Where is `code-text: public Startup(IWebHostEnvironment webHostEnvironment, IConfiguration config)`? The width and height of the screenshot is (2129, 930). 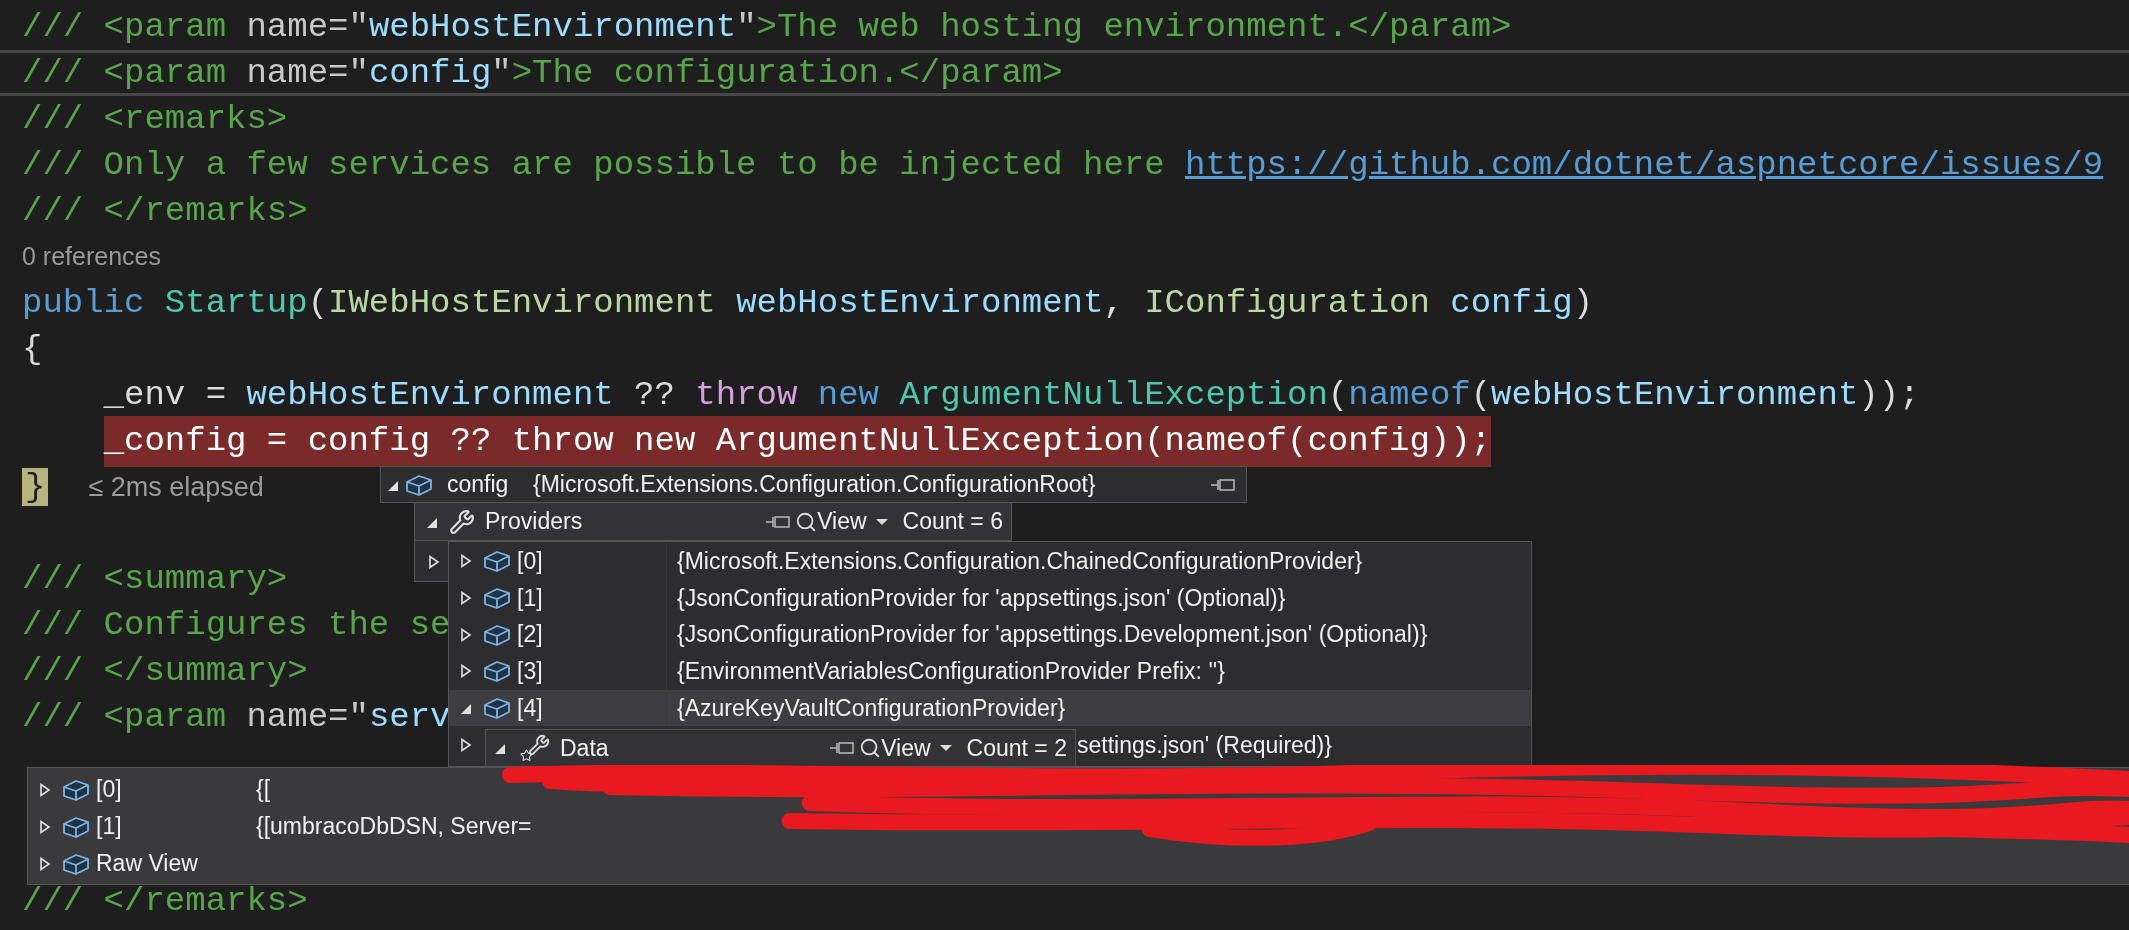
code-text: public Startup(IWebHostEnvironment webHostEnvironment, IConfiguration config) is located at coordinates (808, 303).